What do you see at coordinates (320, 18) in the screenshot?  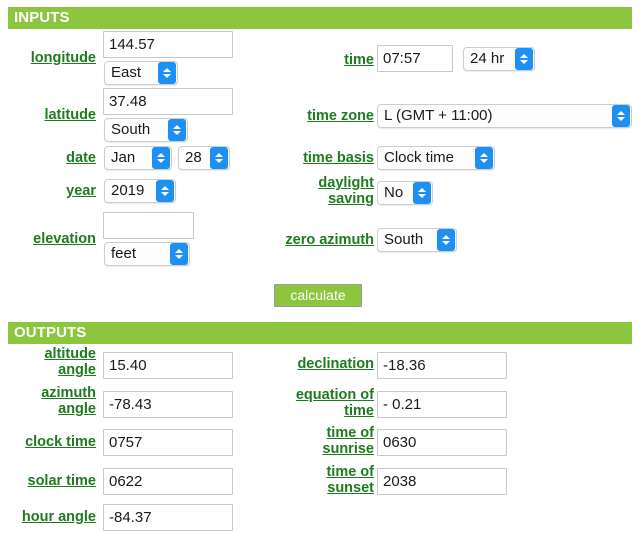 I see `inputs-section-header: INPUTS` at bounding box center [320, 18].